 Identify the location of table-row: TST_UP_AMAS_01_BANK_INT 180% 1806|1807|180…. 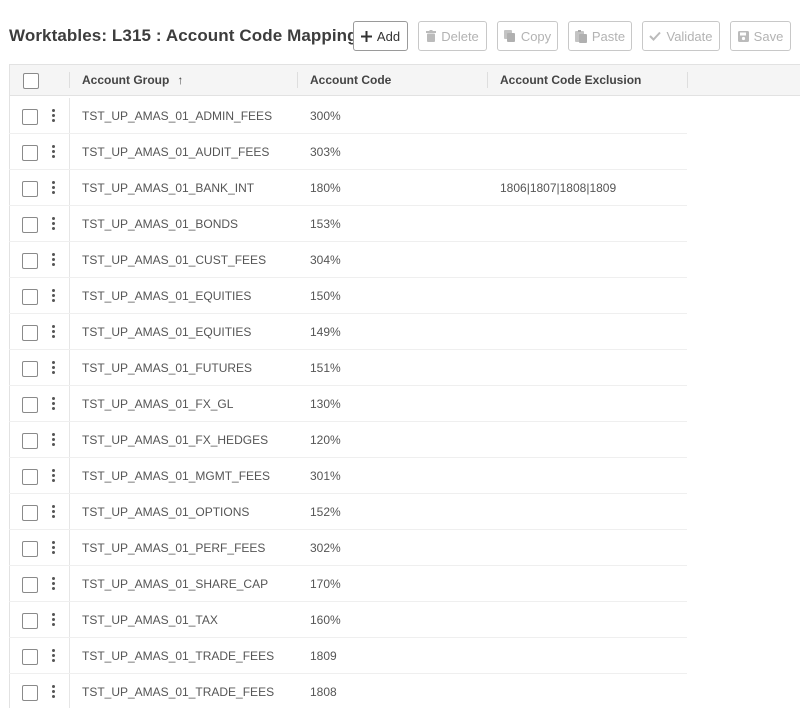
(404, 188).